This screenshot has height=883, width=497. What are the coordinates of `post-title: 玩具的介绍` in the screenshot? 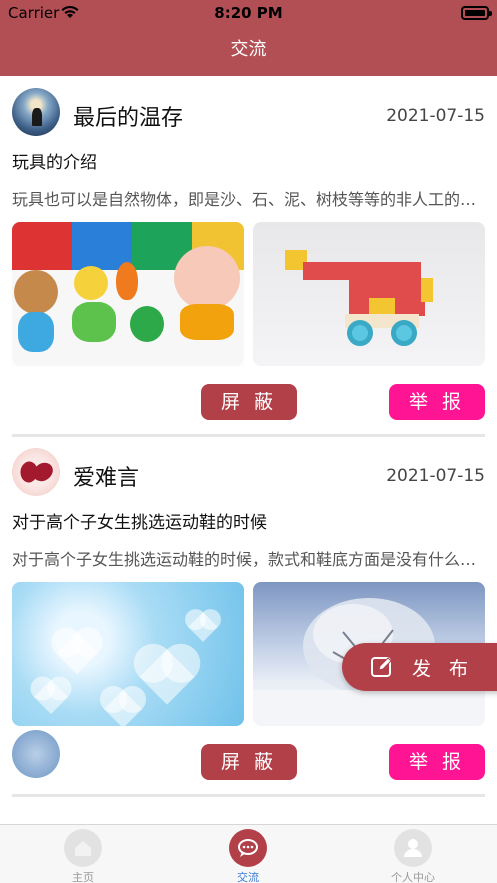 It's located at (54, 160).